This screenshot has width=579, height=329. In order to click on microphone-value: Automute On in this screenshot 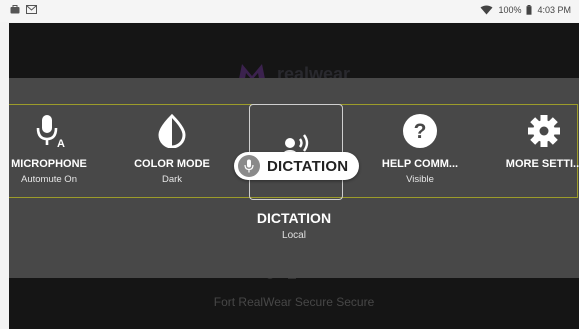, I will do `click(49, 179)`.